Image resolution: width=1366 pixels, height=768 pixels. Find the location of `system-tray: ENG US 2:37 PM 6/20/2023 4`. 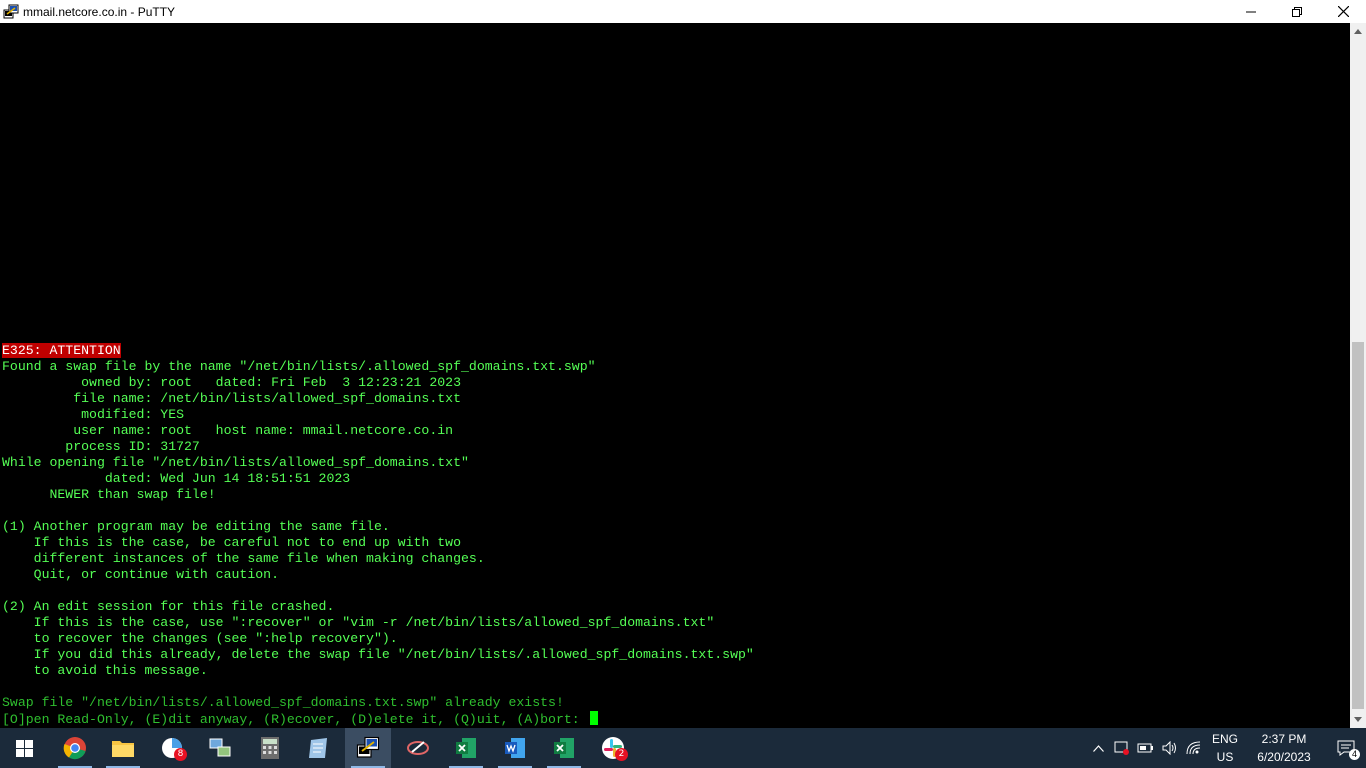

system-tray: ENG US 2:37 PM 6/20/2023 4 is located at coordinates (1226, 748).